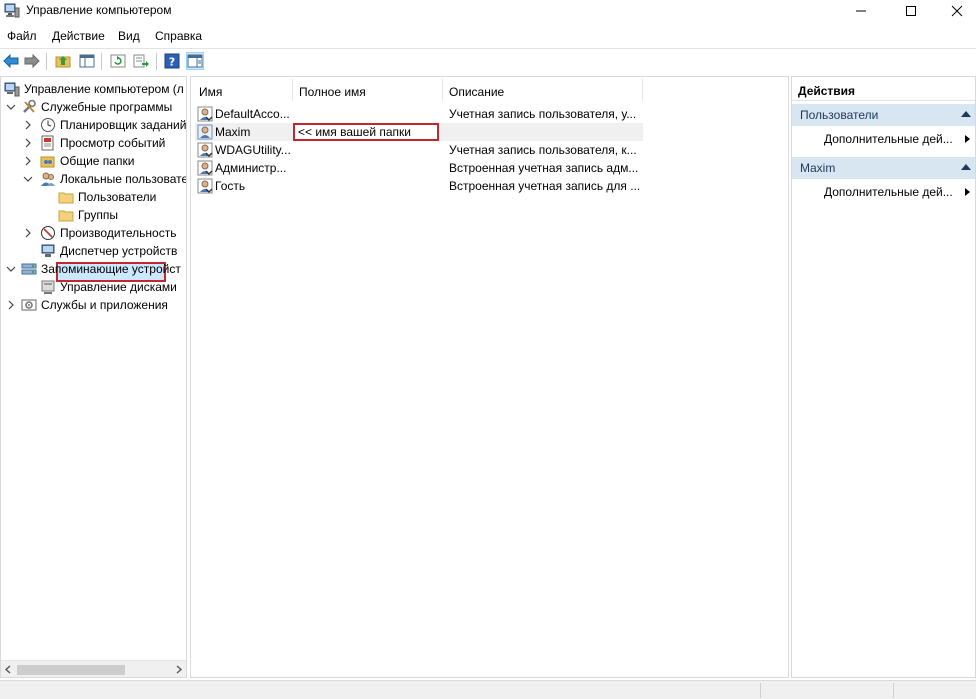  I want to click on tree-item-label: Управление дисками, so click(118, 287).